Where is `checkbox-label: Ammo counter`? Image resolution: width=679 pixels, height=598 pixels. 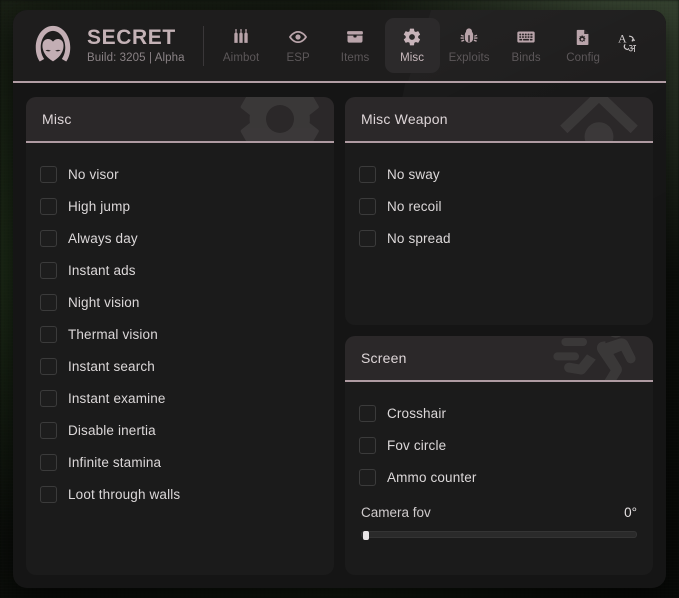
checkbox-label: Ammo counter is located at coordinates (432, 477).